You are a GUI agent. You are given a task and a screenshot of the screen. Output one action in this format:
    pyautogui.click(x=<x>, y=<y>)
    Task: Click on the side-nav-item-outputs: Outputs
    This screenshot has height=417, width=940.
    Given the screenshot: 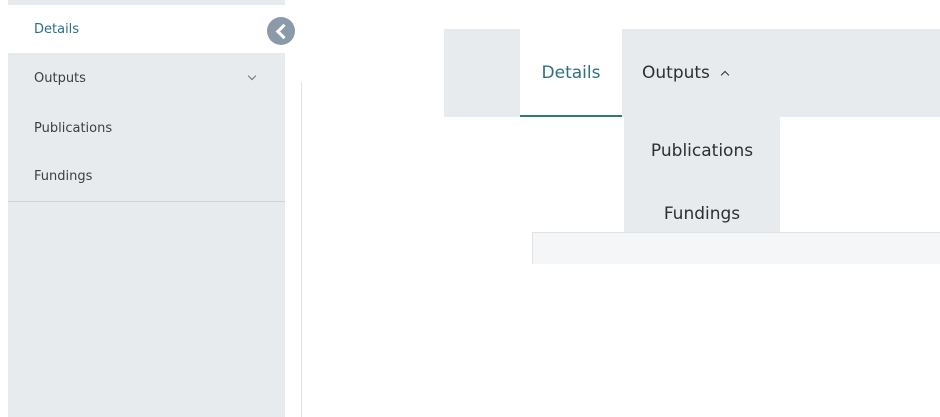 What is the action you would take?
    pyautogui.click(x=146, y=78)
    